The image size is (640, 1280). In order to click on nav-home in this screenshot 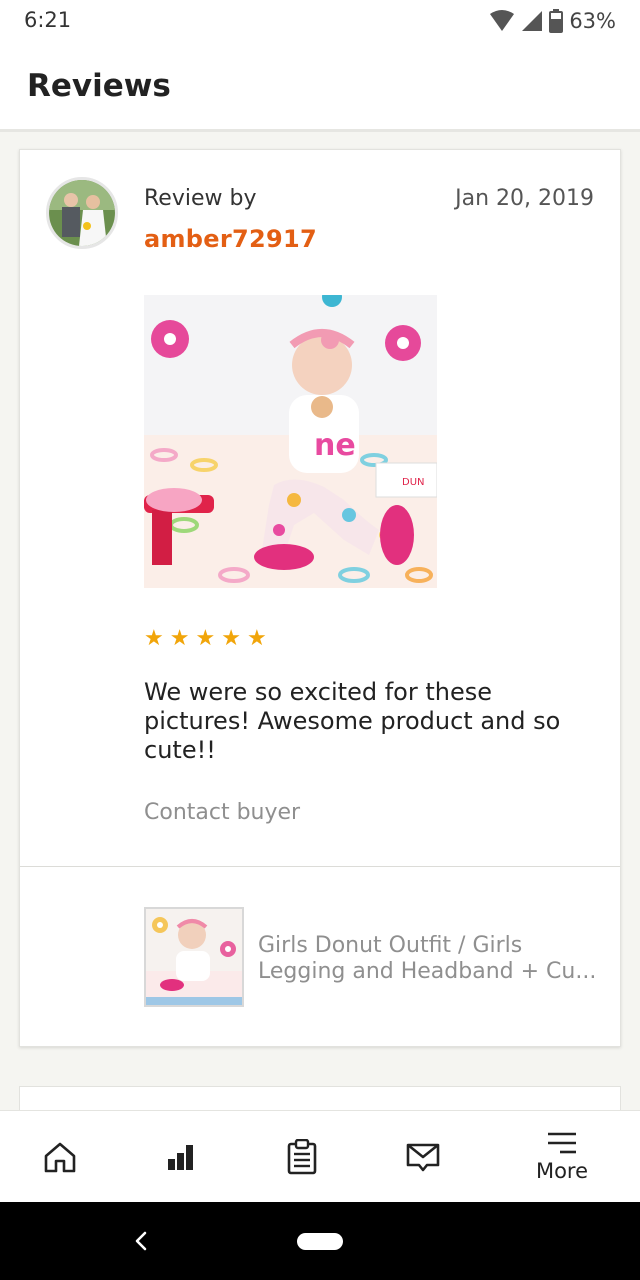, I will do `click(60, 1157)`.